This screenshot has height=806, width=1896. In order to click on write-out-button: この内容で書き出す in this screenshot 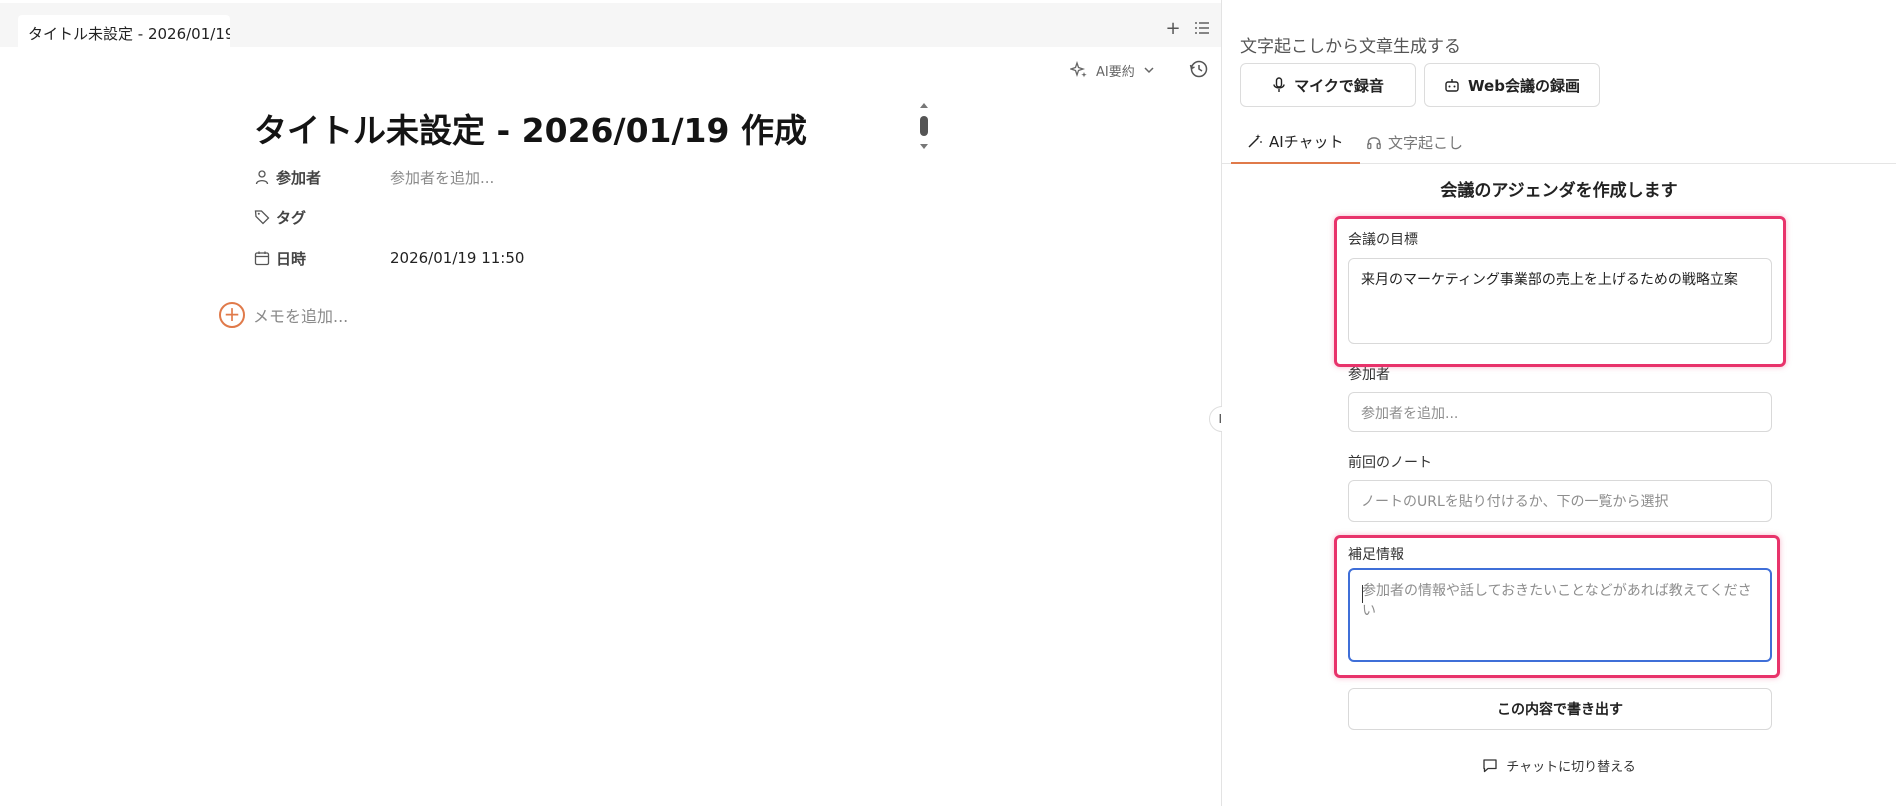, I will do `click(1560, 709)`.